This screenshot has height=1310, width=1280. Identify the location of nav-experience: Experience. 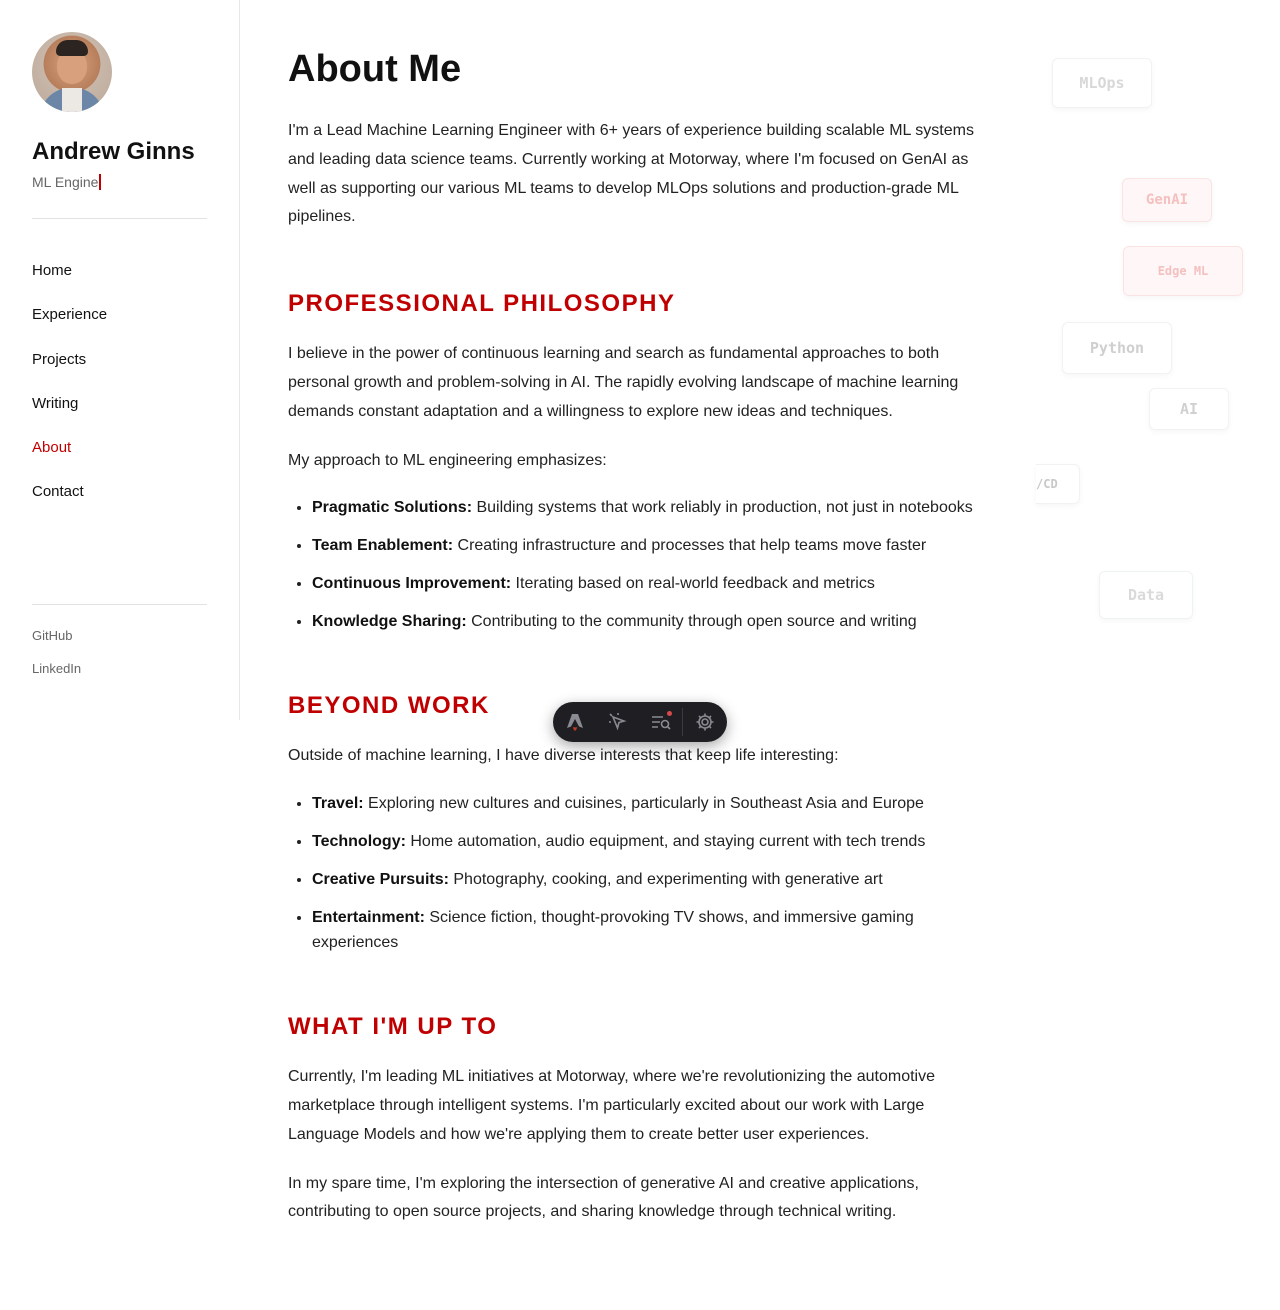
(69, 328).